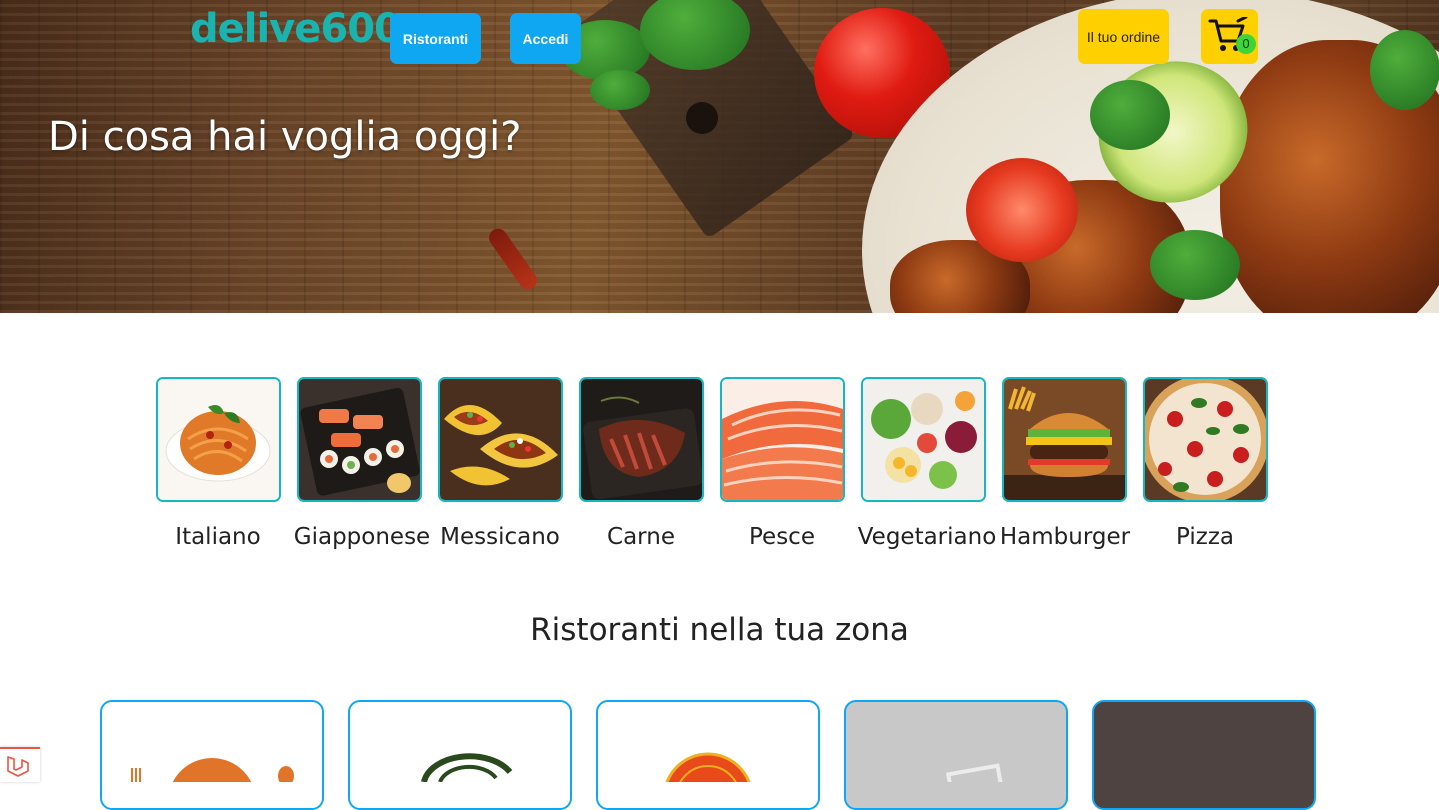 This screenshot has width=1439, height=810. Describe the element at coordinates (1022, 210) in the screenshot. I see `tomato-slice-decoration` at that location.